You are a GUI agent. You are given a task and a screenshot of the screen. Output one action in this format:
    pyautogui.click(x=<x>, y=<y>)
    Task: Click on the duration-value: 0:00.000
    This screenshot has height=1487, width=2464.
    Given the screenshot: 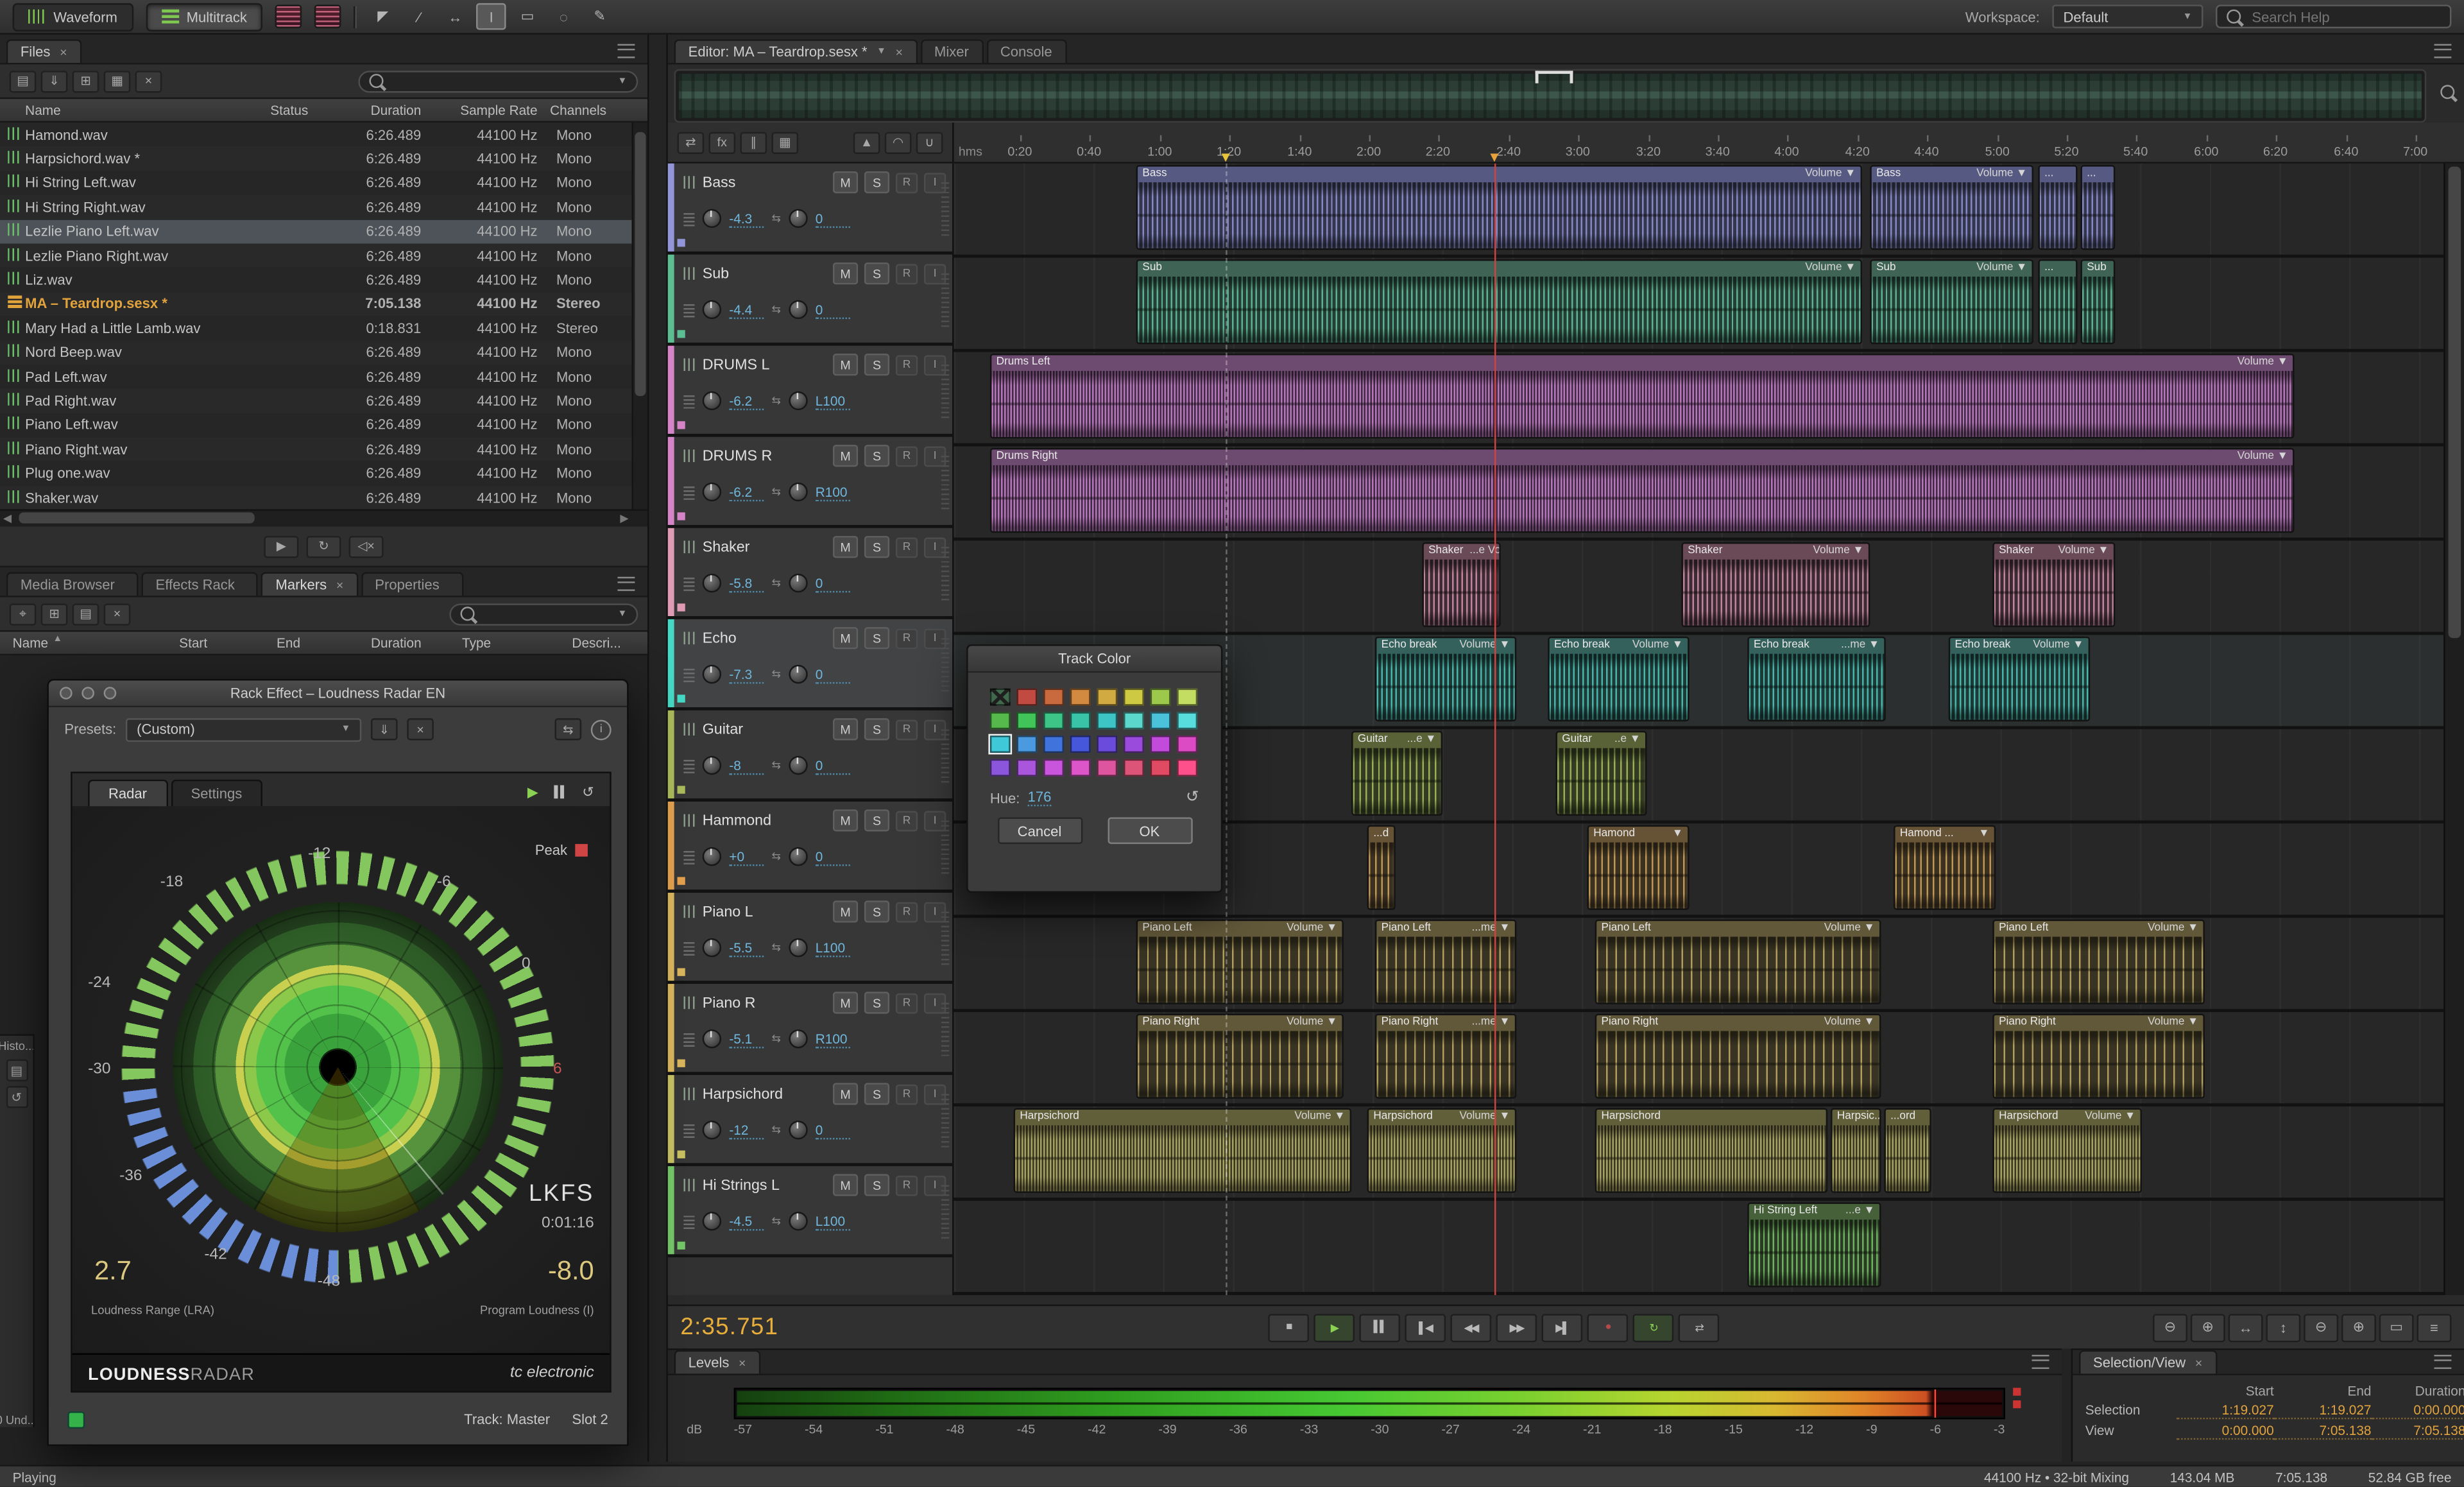 What is the action you would take?
    pyautogui.click(x=2418, y=1411)
    